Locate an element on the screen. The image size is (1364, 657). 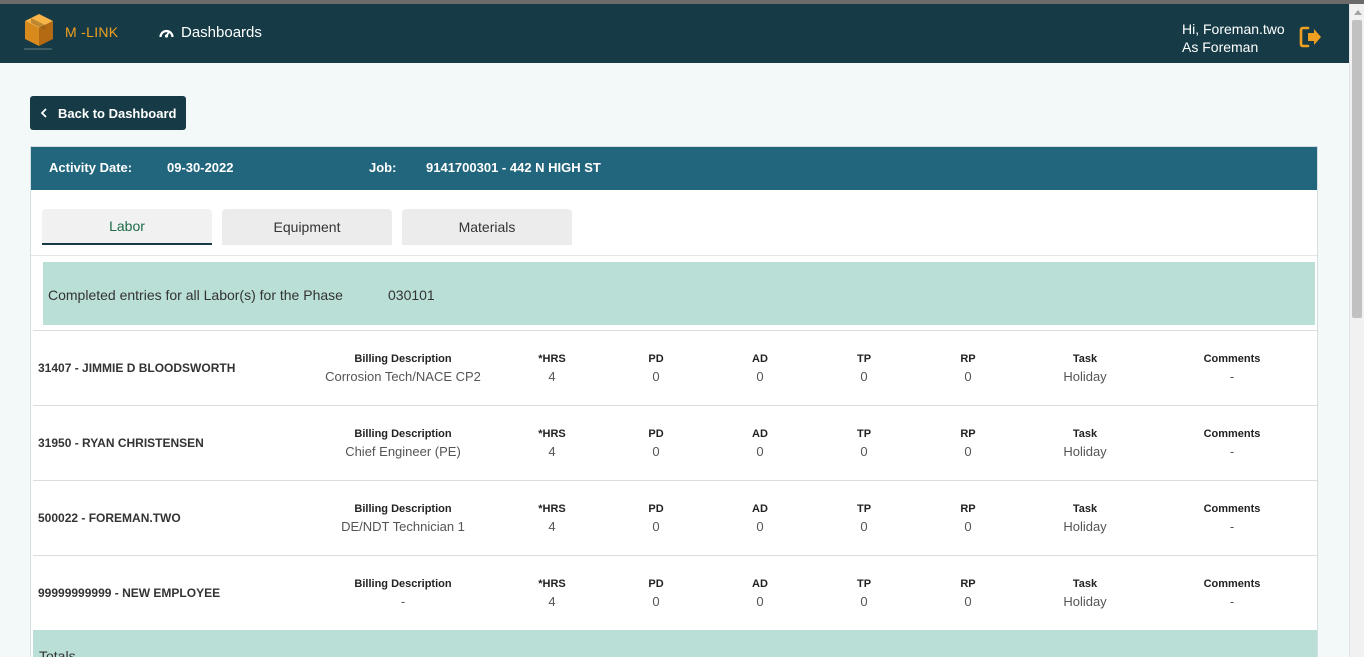
billing-value: - is located at coordinates (403, 601).